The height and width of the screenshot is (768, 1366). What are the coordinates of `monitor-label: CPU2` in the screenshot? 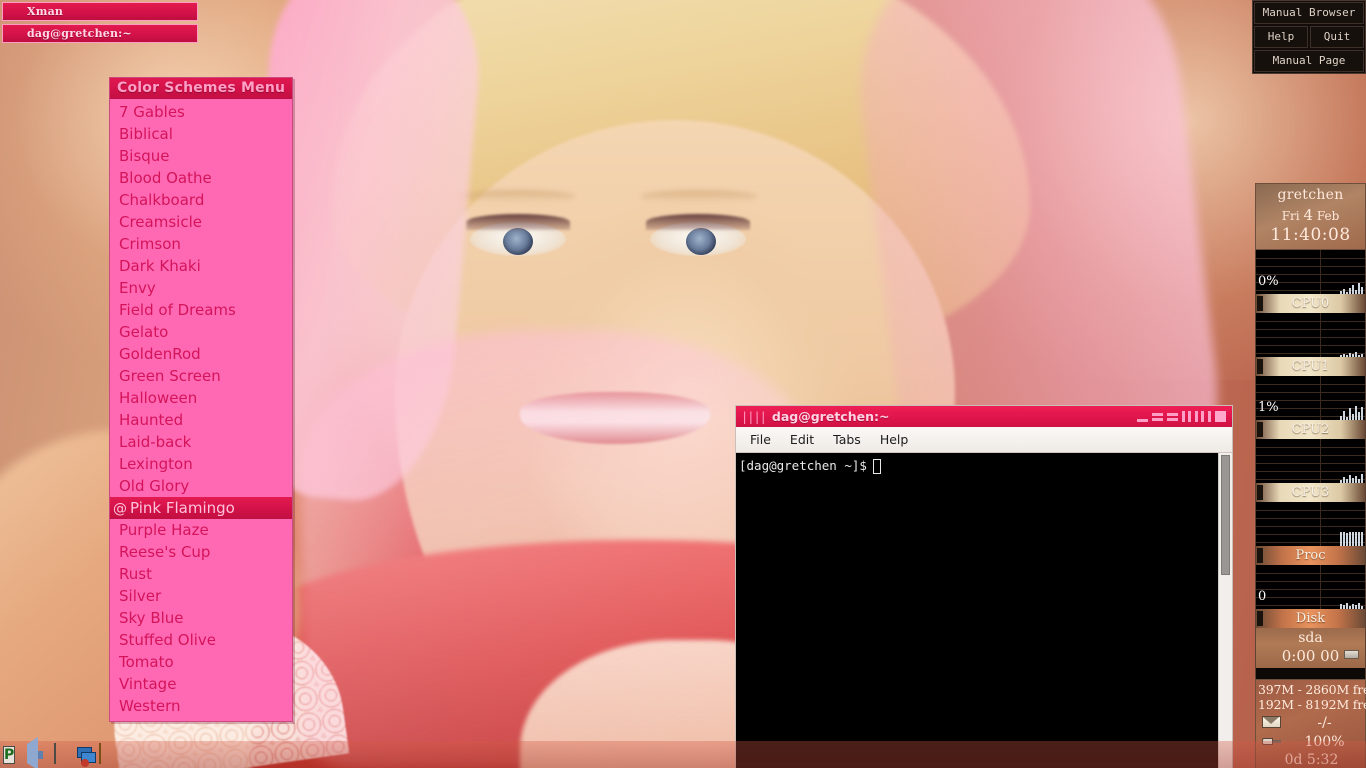 It's located at (1310, 429).